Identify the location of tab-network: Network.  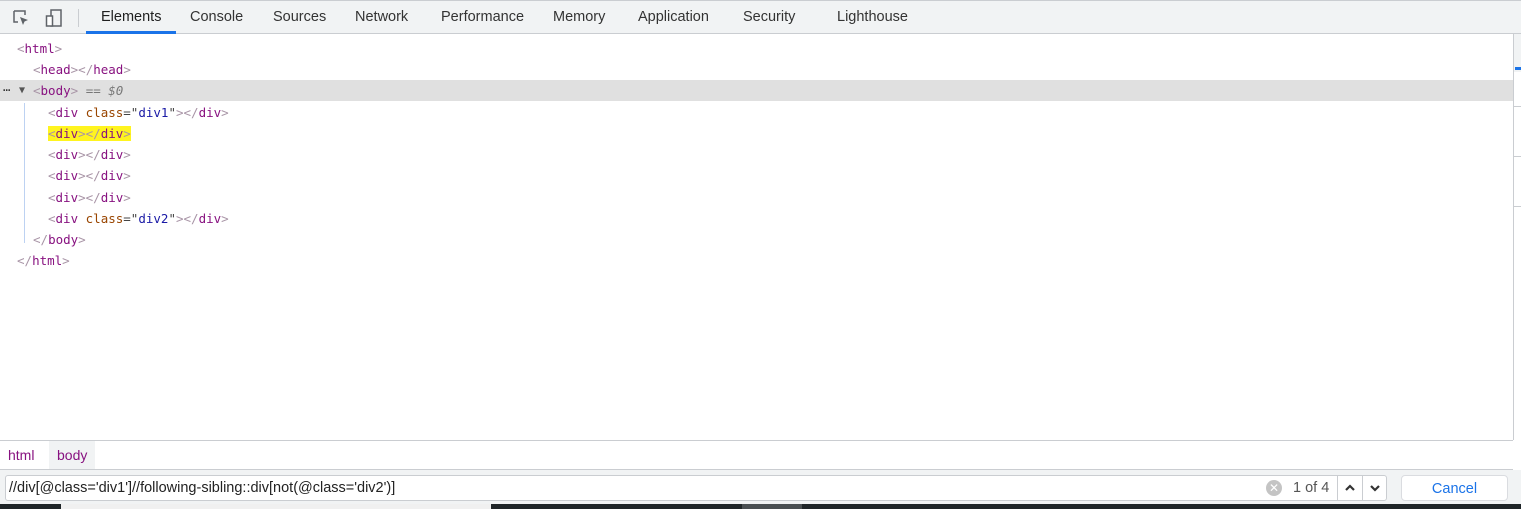
(381, 17).